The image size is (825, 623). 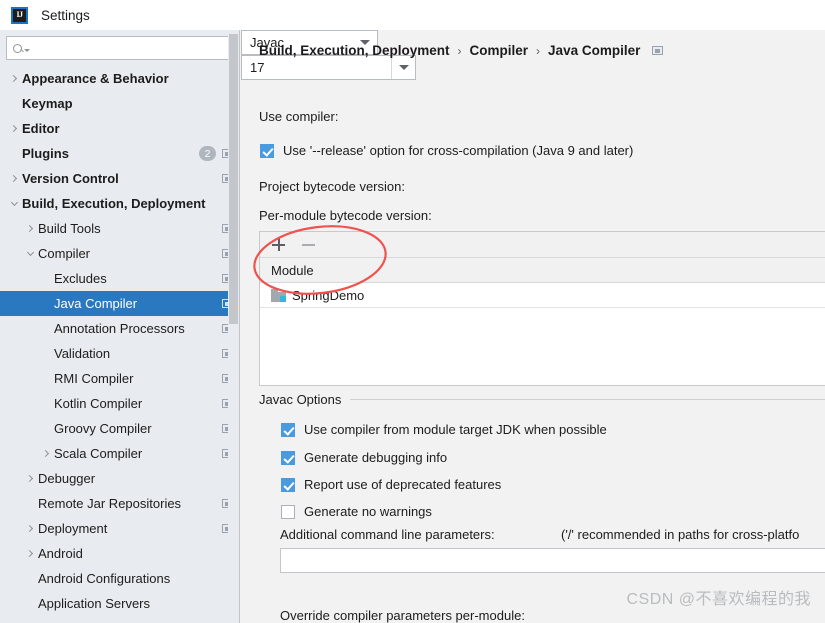 What do you see at coordinates (288, 511) in the screenshot?
I see `generate-no-warnings-checkbox` at bounding box center [288, 511].